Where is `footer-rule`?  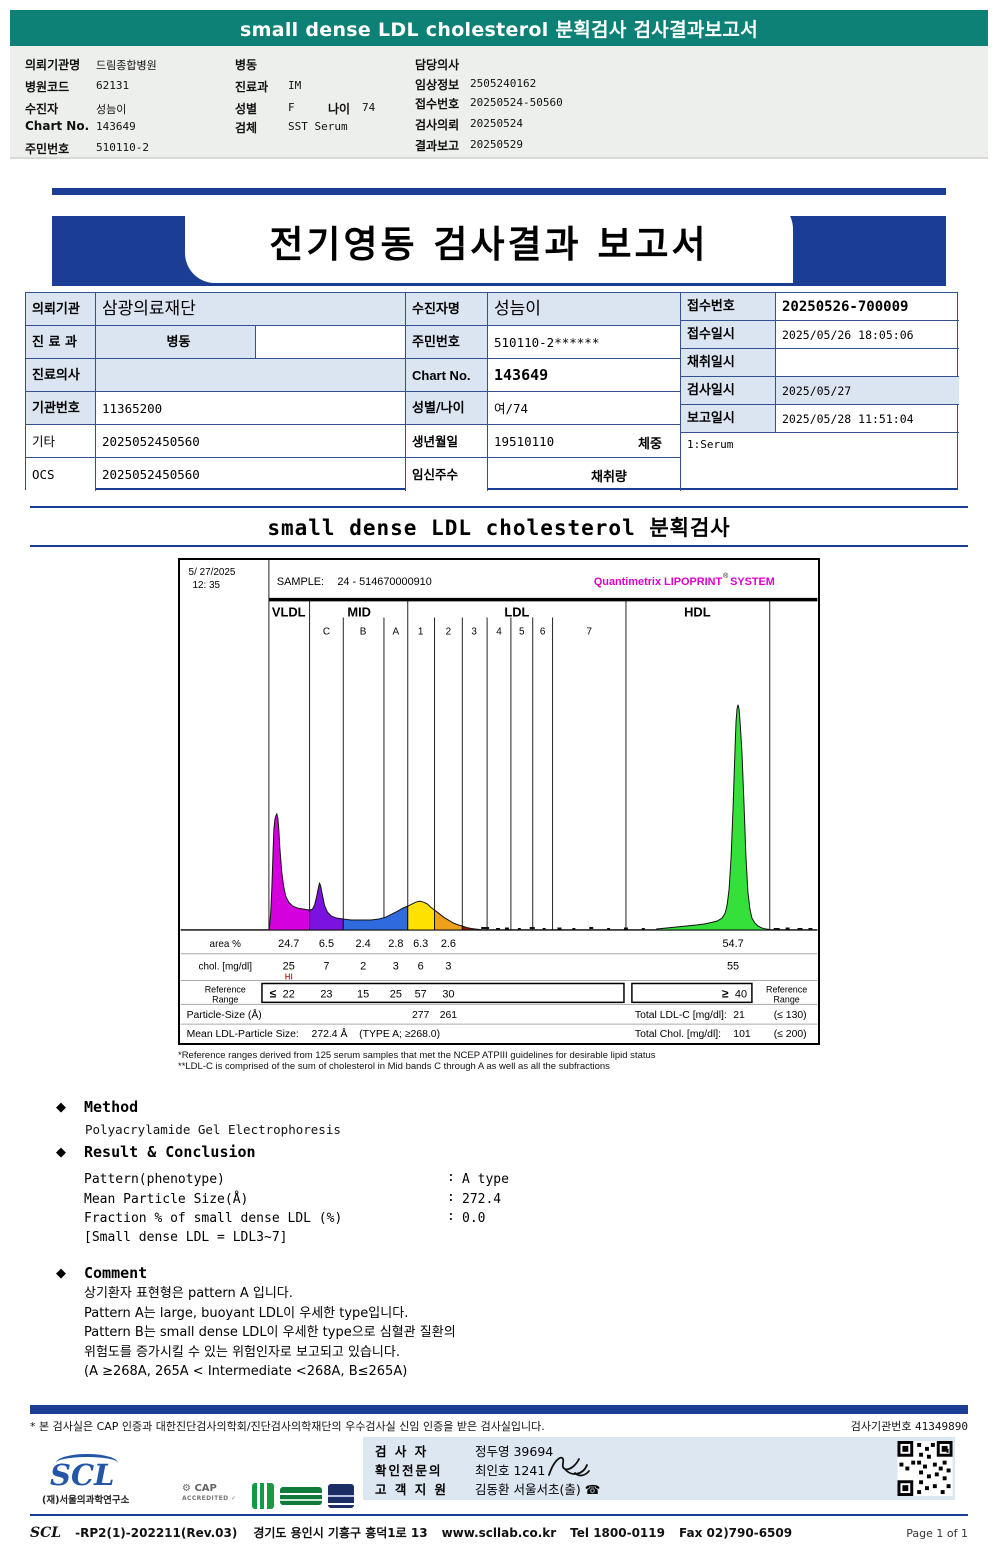 footer-rule is located at coordinates (499, 1409).